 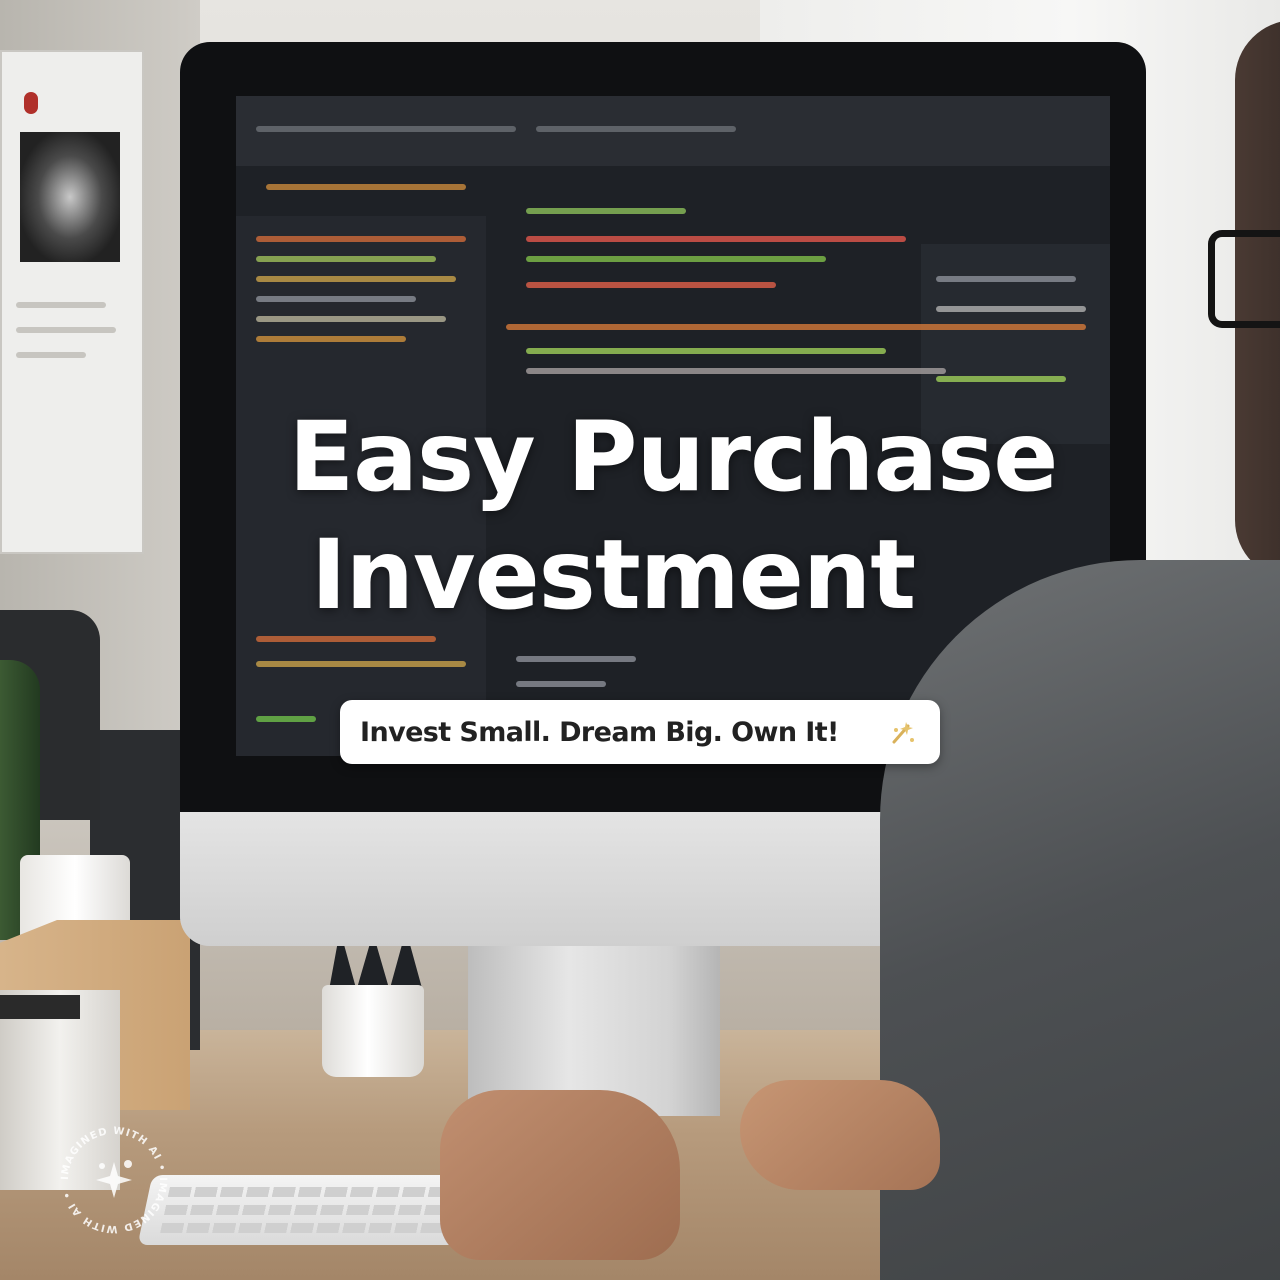 I want to click on ai-sparkle-icon, so click(x=114, y=1179).